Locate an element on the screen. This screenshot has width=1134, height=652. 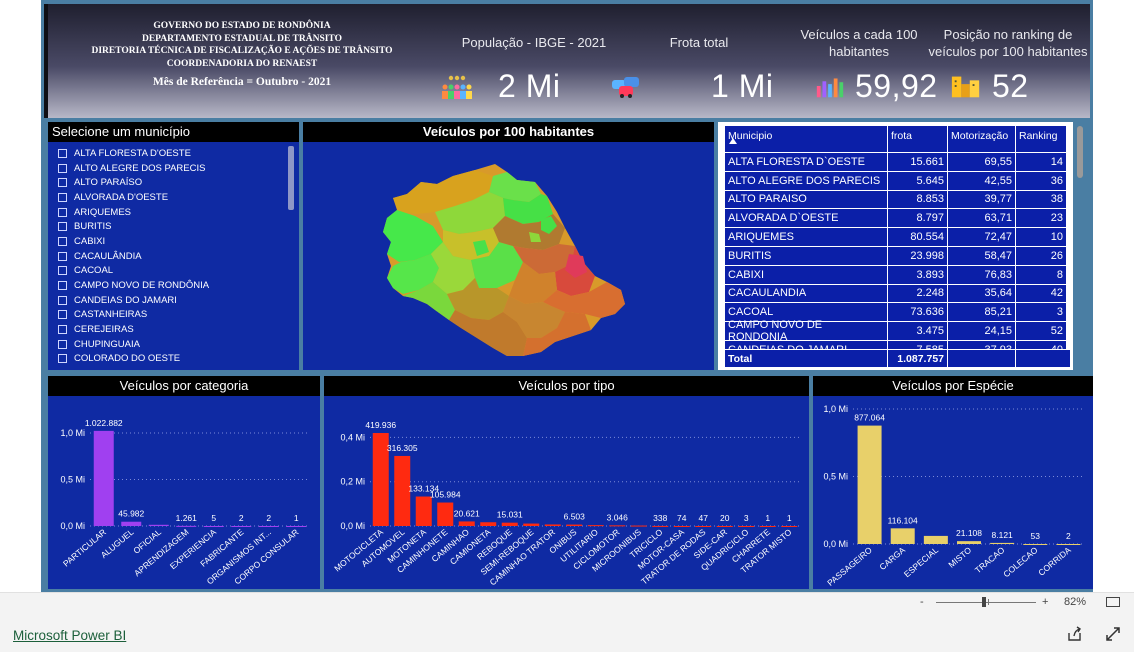
slicer-item: ALTO PARAÍSO is located at coordinates (173, 182).